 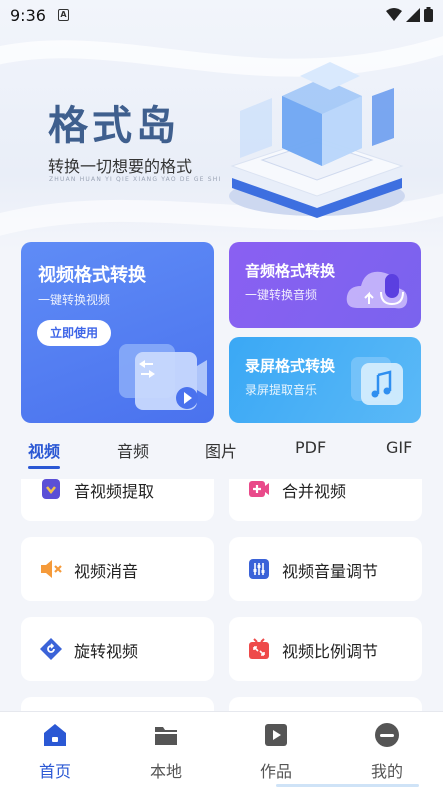 I want to click on signal-icon, so click(x=413, y=14).